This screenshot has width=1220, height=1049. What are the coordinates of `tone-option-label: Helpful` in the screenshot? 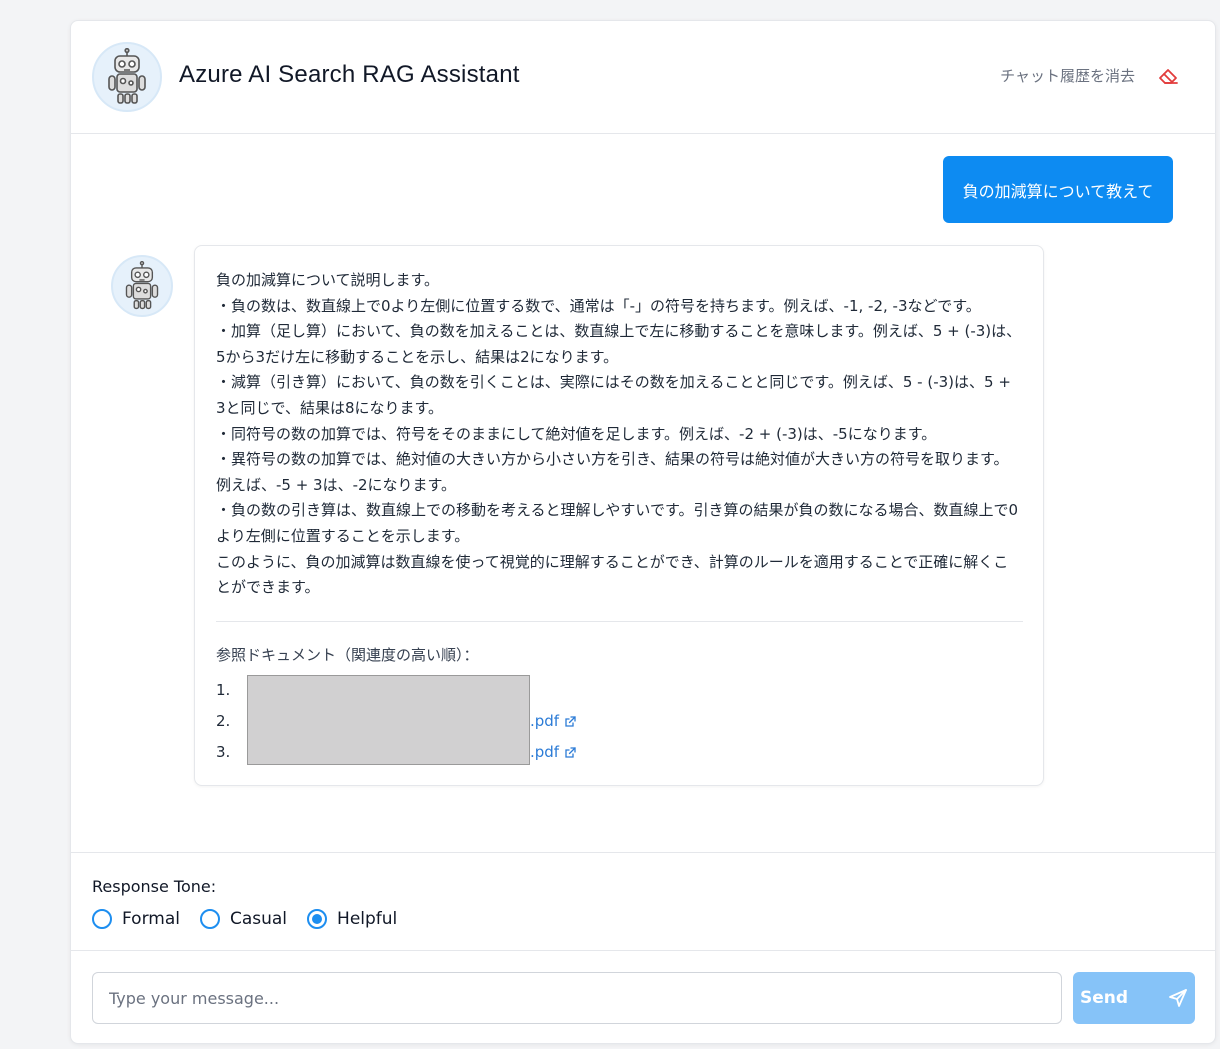 It's located at (367, 919).